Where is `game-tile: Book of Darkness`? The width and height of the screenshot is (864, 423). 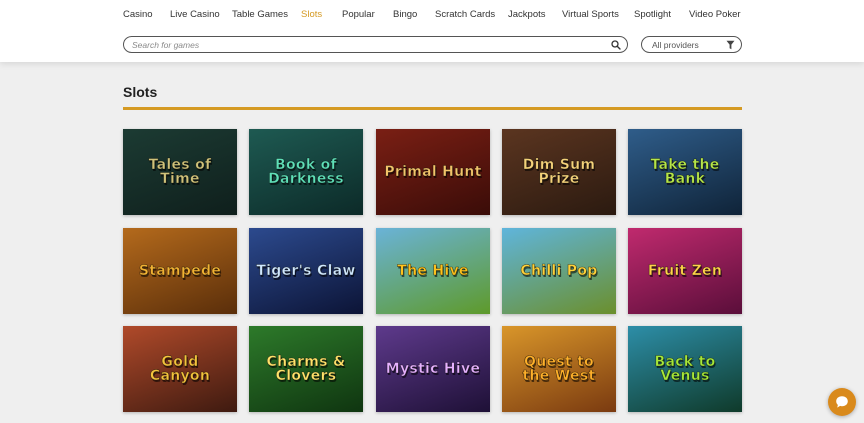 game-tile: Book of Darkness is located at coordinates (306, 172).